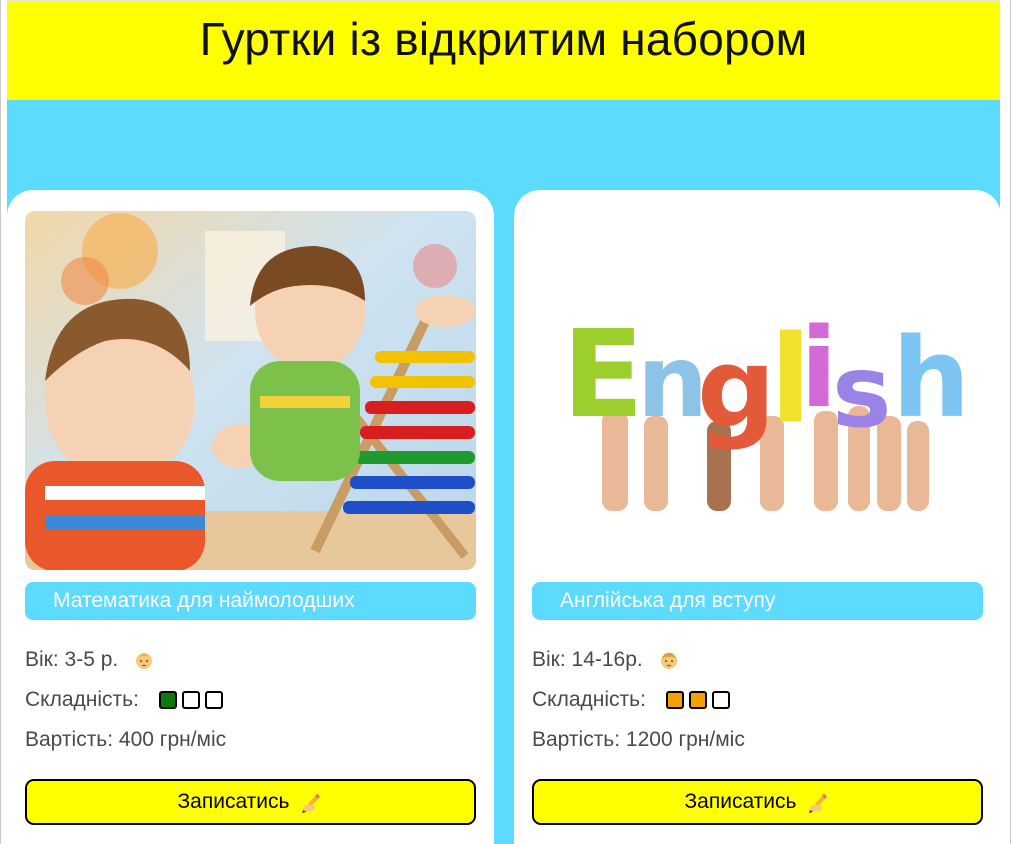 Image resolution: width=1011 pixels, height=844 pixels. What do you see at coordinates (603, 375) in the screenshot?
I see `svg-text: E` at bounding box center [603, 375].